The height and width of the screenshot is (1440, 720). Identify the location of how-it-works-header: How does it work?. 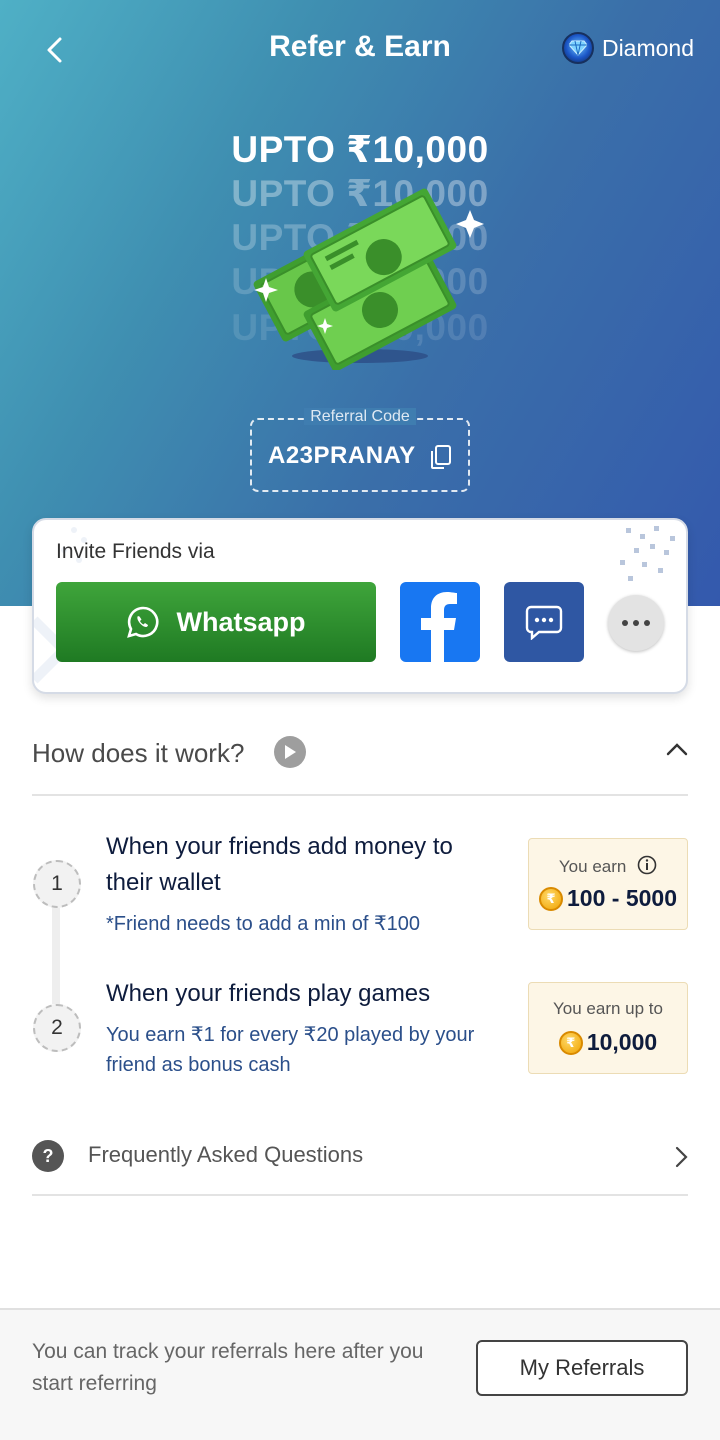
(360, 763).